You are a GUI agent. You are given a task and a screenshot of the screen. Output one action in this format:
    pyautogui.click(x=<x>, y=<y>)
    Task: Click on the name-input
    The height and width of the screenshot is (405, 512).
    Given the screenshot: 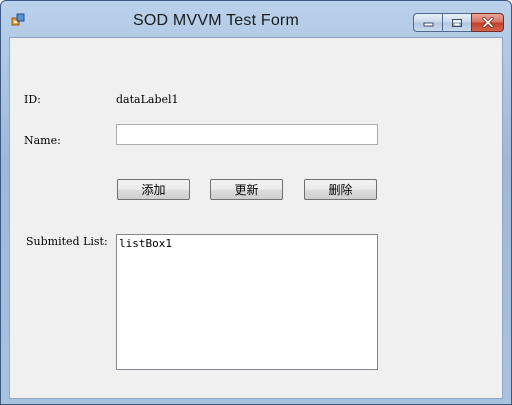 What is the action you would take?
    pyautogui.click(x=247, y=134)
    